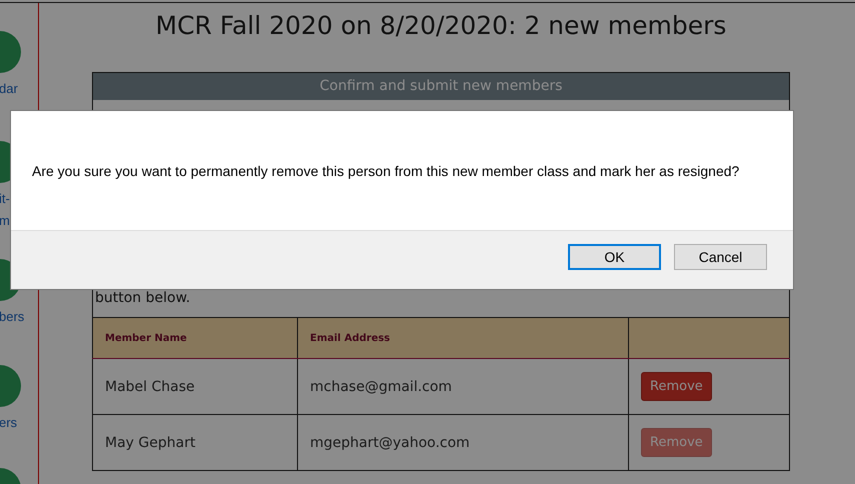 Image resolution: width=855 pixels, height=484 pixels. Describe the element at coordinates (5, 210) in the screenshot. I see `sidebar-link: it- m` at that location.